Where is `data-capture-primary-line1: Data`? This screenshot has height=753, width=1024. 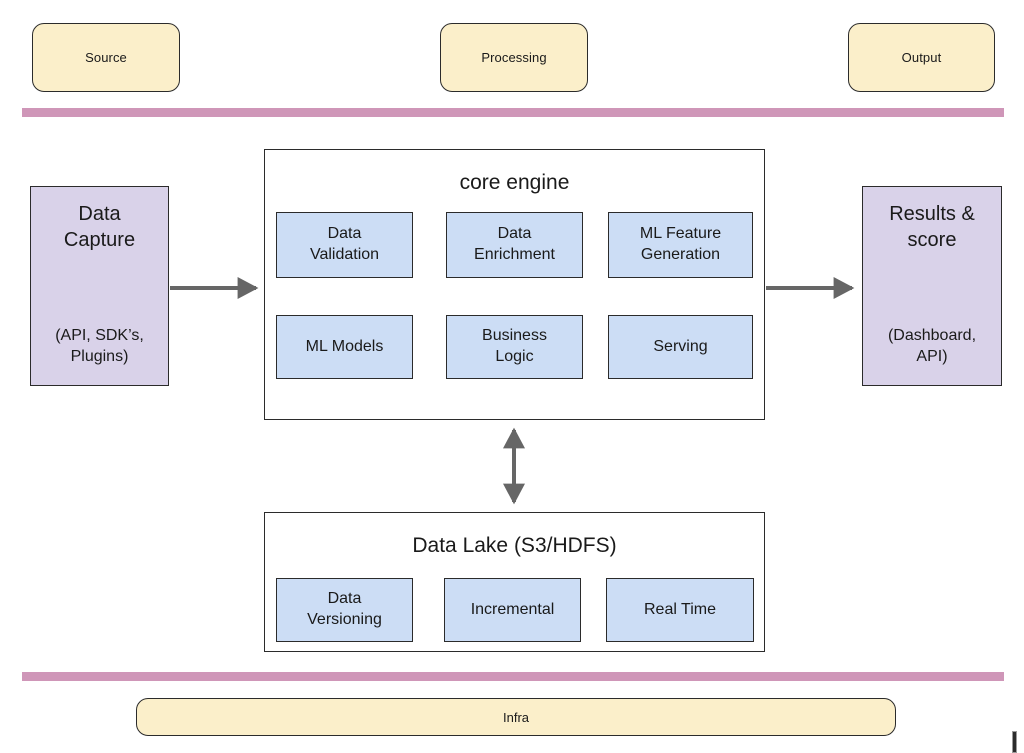
data-capture-primary-line1: Data is located at coordinates (99, 214).